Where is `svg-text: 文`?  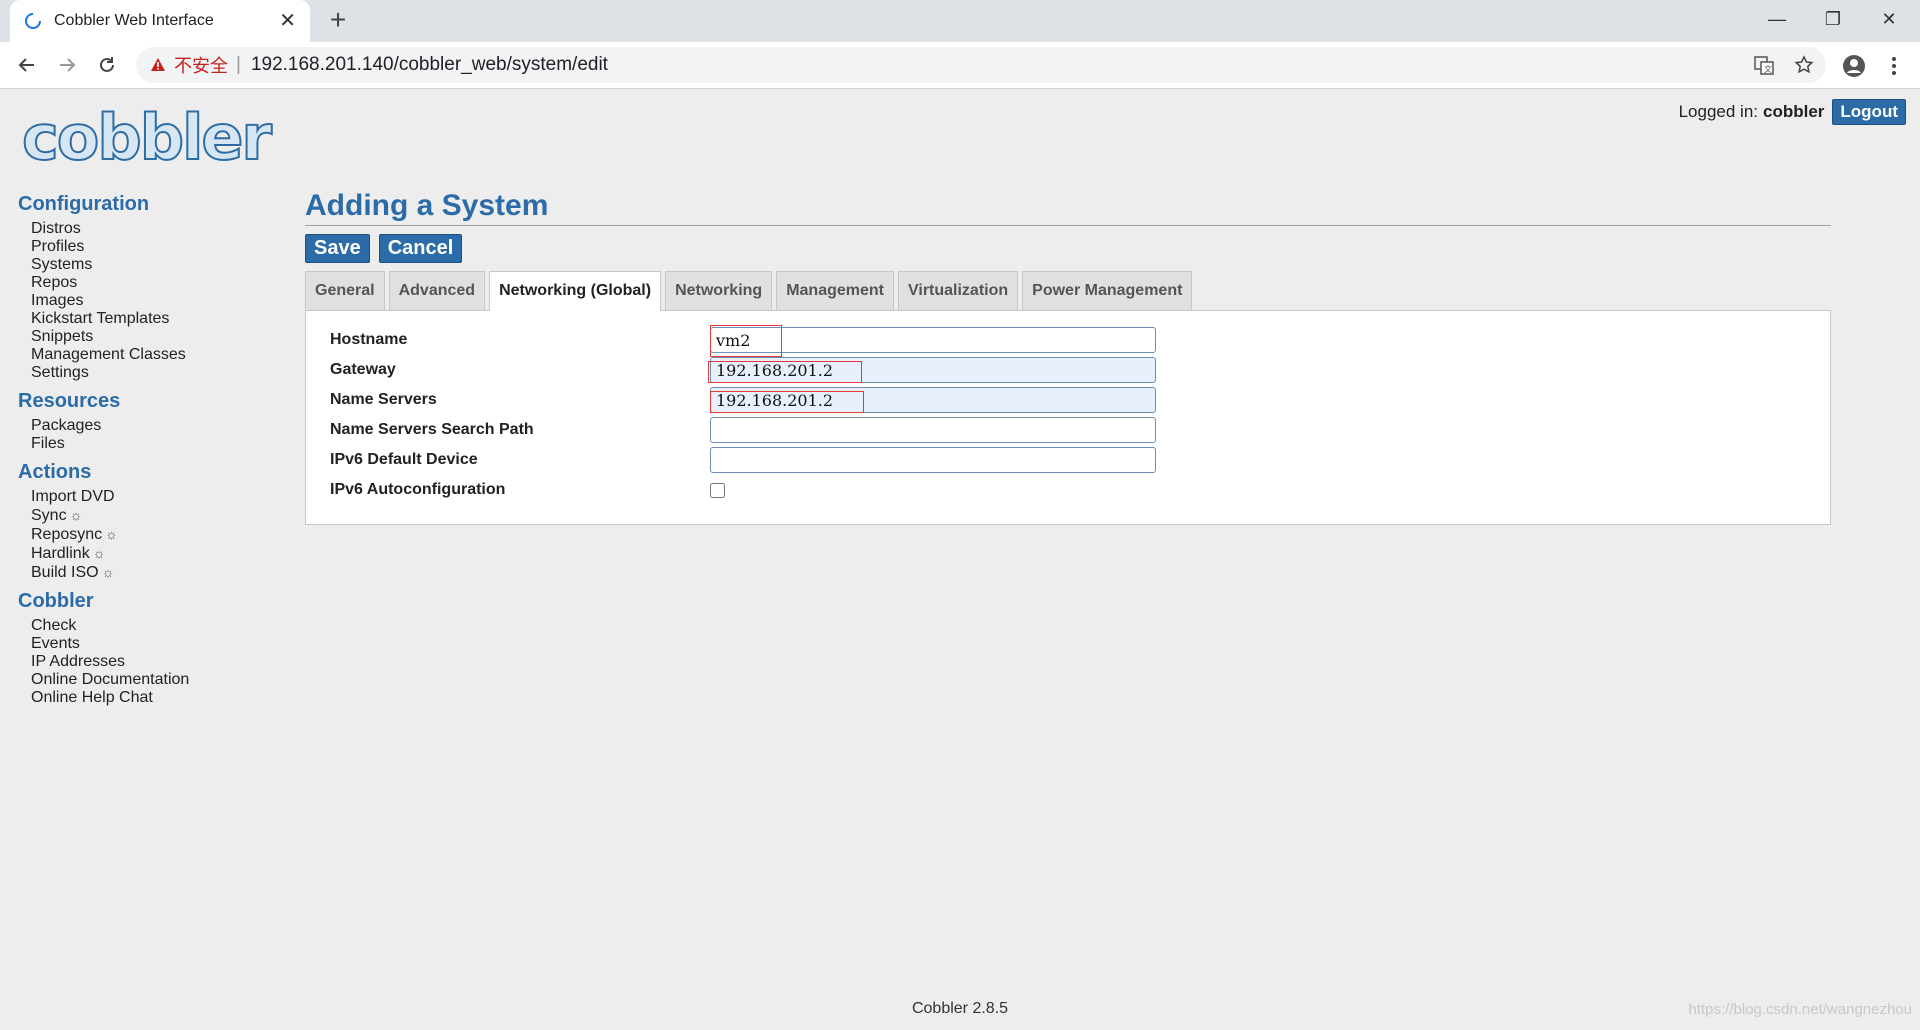
svg-text: 文 is located at coordinates (1768, 69).